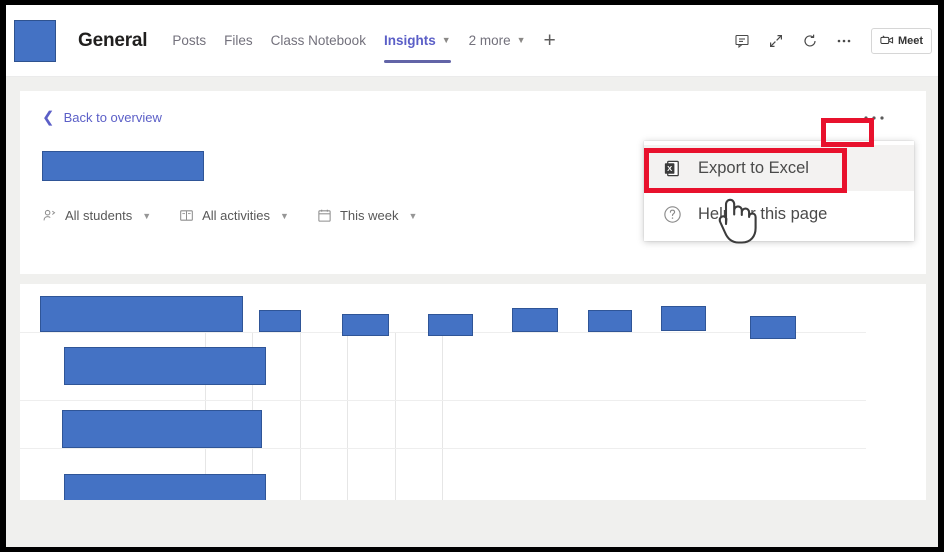  I want to click on calendar-icon, so click(324, 215).